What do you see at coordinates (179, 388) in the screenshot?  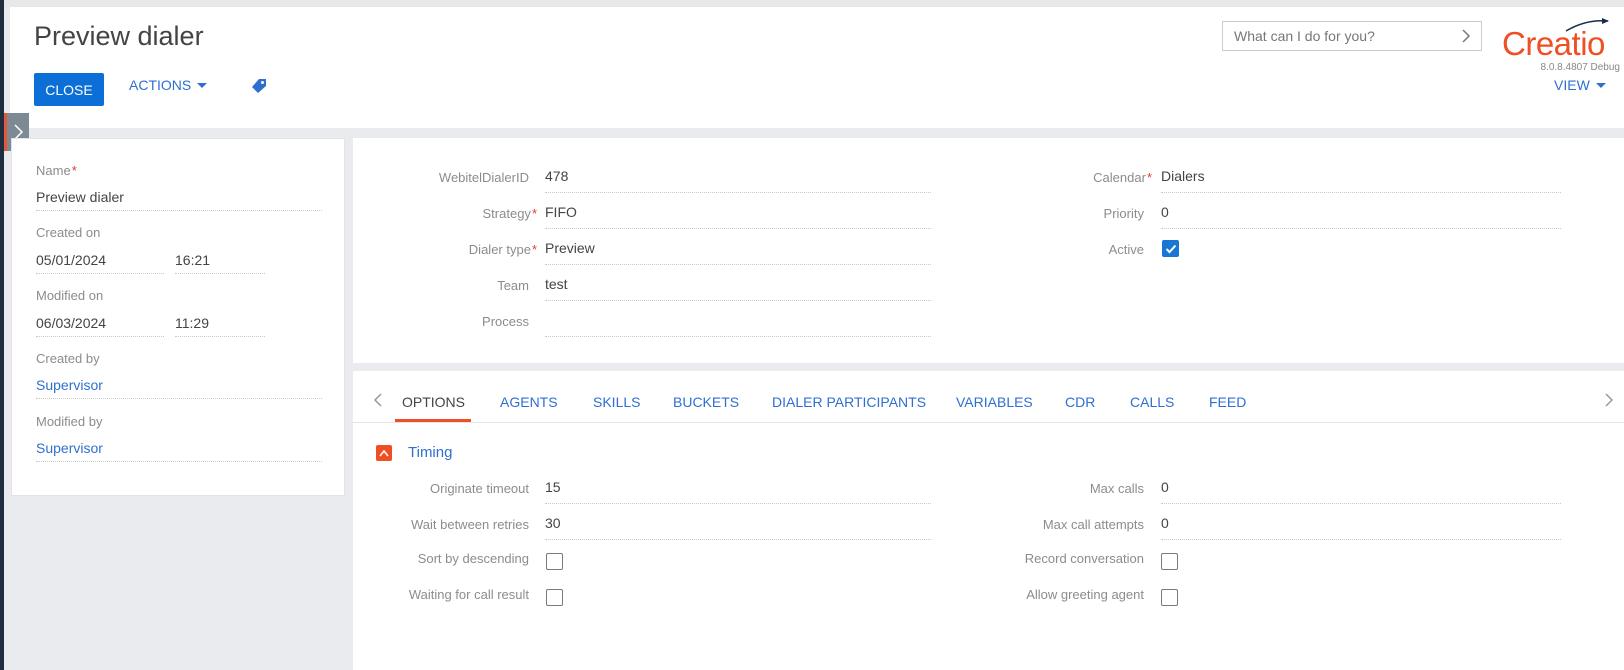 I see `created-by-link: Supervisor` at bounding box center [179, 388].